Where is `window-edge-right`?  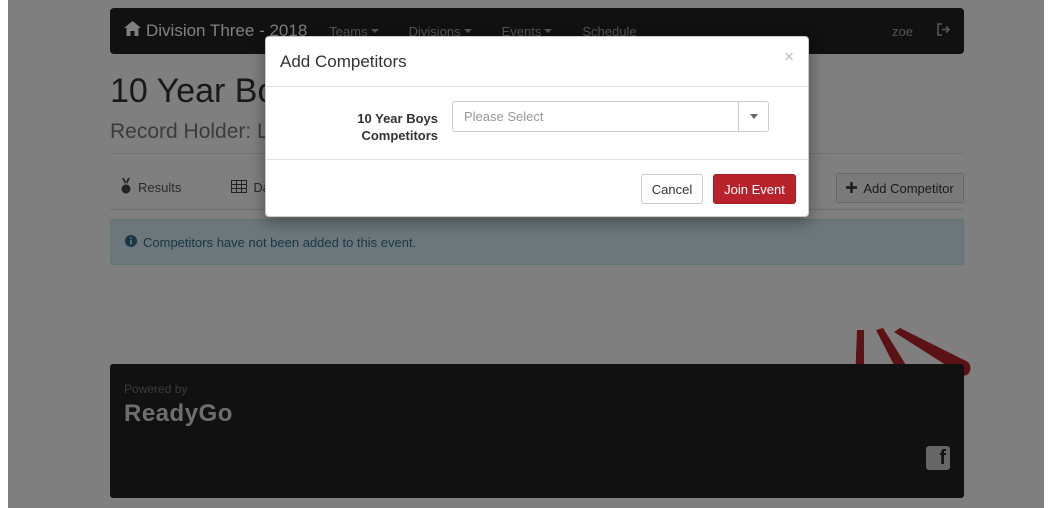
window-edge-right is located at coordinates (1050, 254).